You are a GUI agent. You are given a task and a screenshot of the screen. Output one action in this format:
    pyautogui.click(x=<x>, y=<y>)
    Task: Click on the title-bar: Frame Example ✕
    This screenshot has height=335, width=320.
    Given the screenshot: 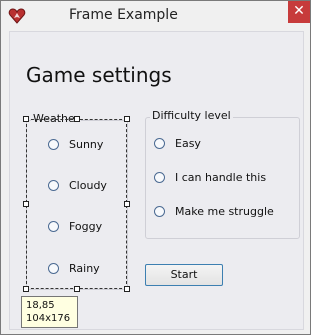 What is the action you would take?
    pyautogui.click(x=155, y=16)
    